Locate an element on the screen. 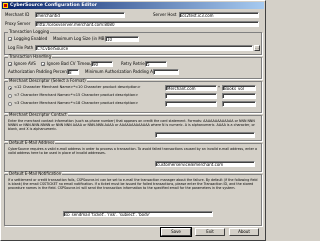 Image resolution: width=320 pixels, height=241 pixels. about-button: About is located at coordinates (244, 232).